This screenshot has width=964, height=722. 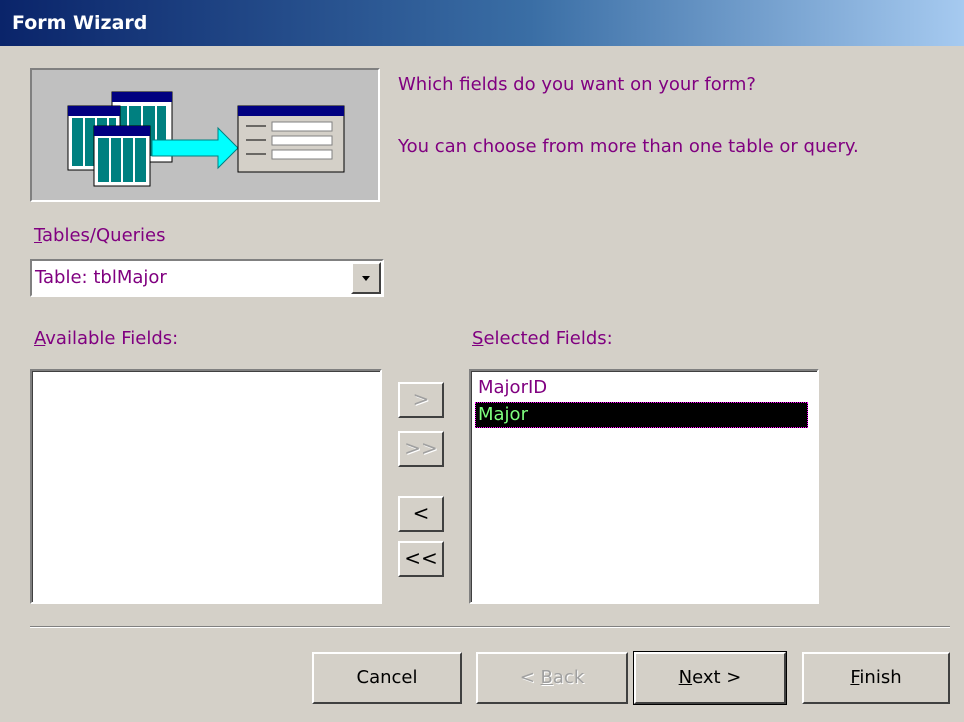 I want to click on finish-button: Finish, so click(x=876, y=678).